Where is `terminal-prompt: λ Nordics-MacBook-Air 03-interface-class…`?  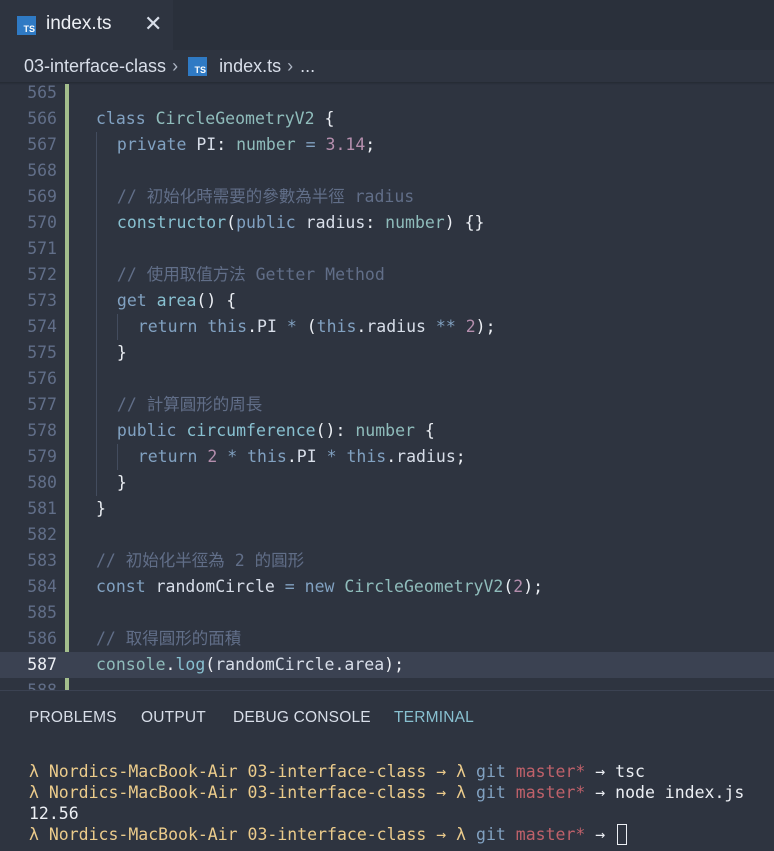
terminal-prompt: λ Nordics-MacBook-Air 03-interface-class… is located at coordinates (253, 834).